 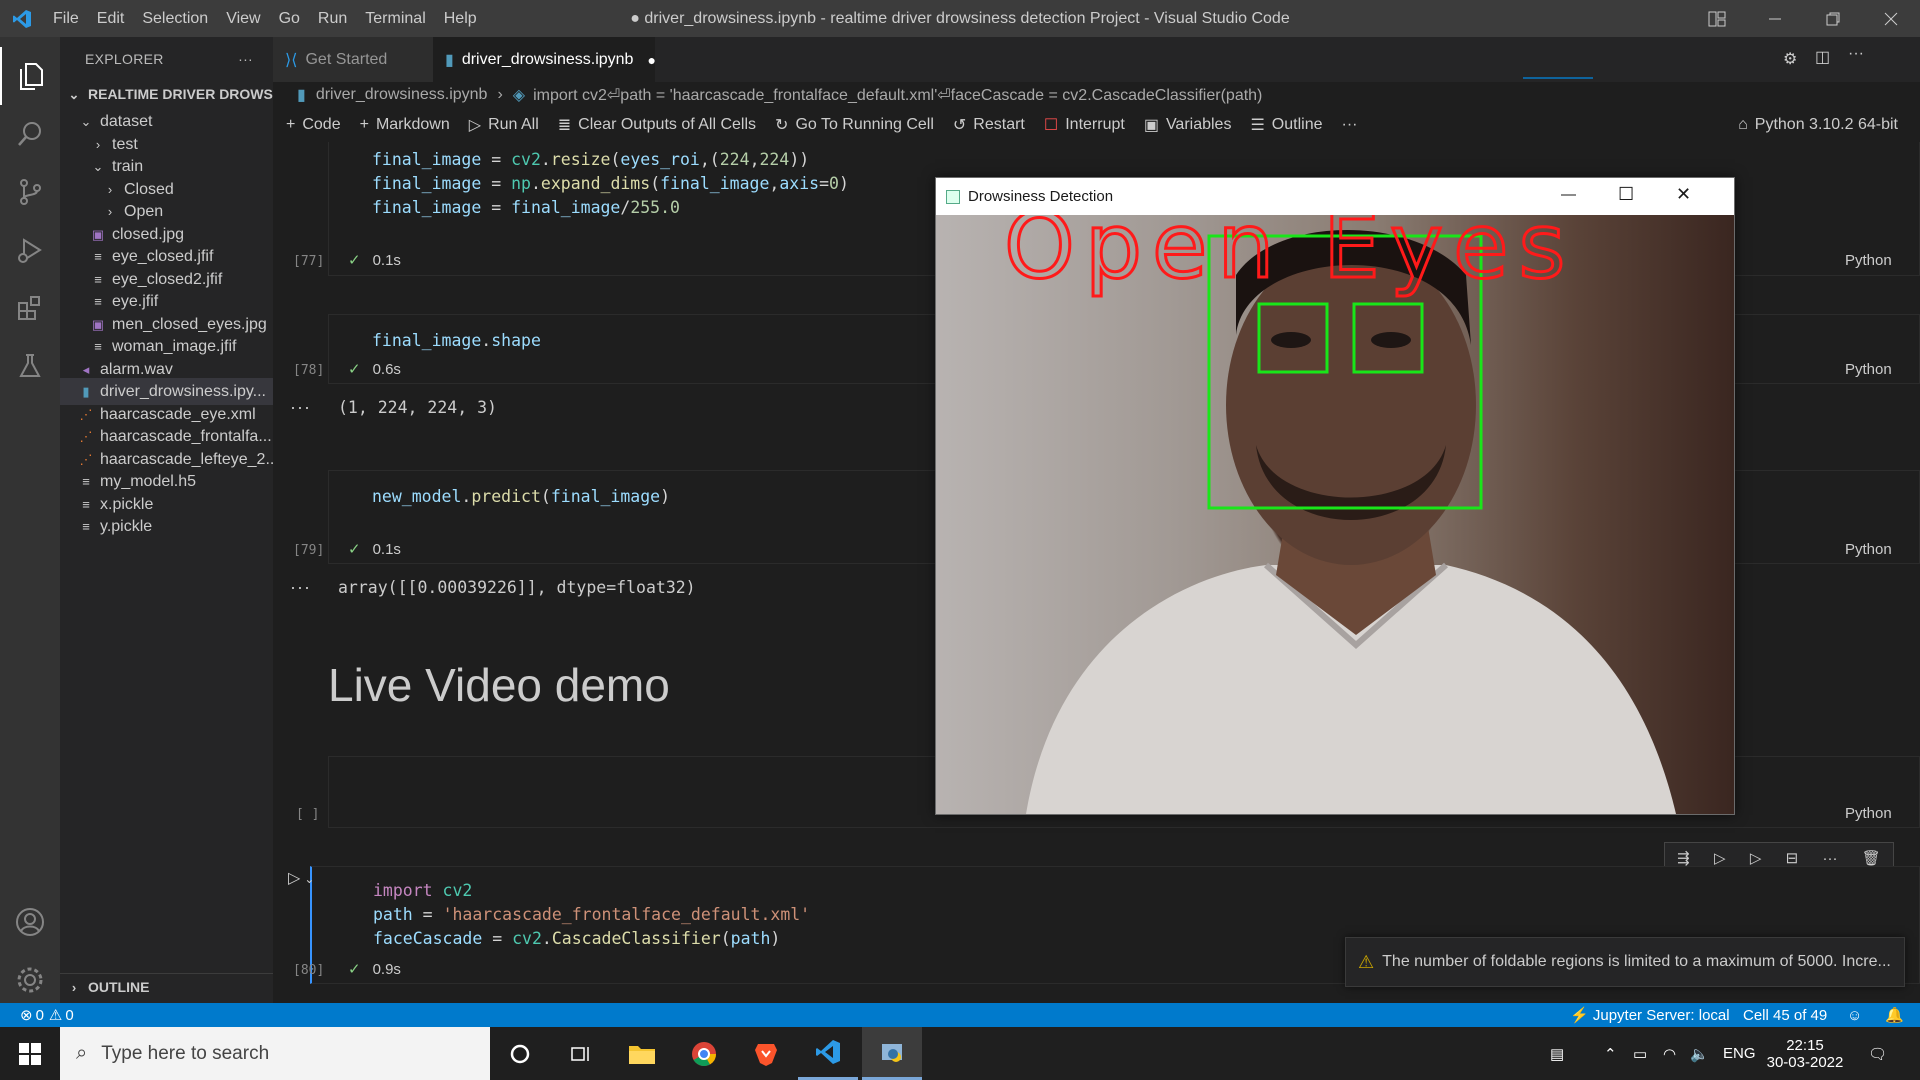 What do you see at coordinates (30, 1053) in the screenshot?
I see `windows-start-icon` at bounding box center [30, 1053].